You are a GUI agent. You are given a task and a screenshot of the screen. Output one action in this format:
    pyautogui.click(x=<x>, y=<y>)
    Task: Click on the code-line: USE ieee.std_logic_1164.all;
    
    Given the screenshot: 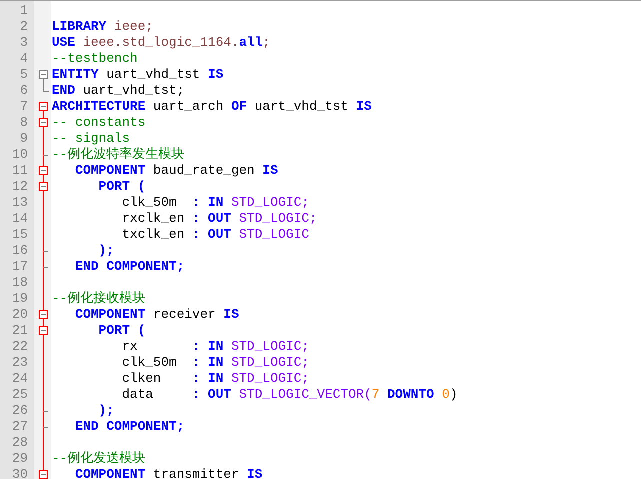 What is the action you would take?
    pyautogui.click(x=160, y=43)
    